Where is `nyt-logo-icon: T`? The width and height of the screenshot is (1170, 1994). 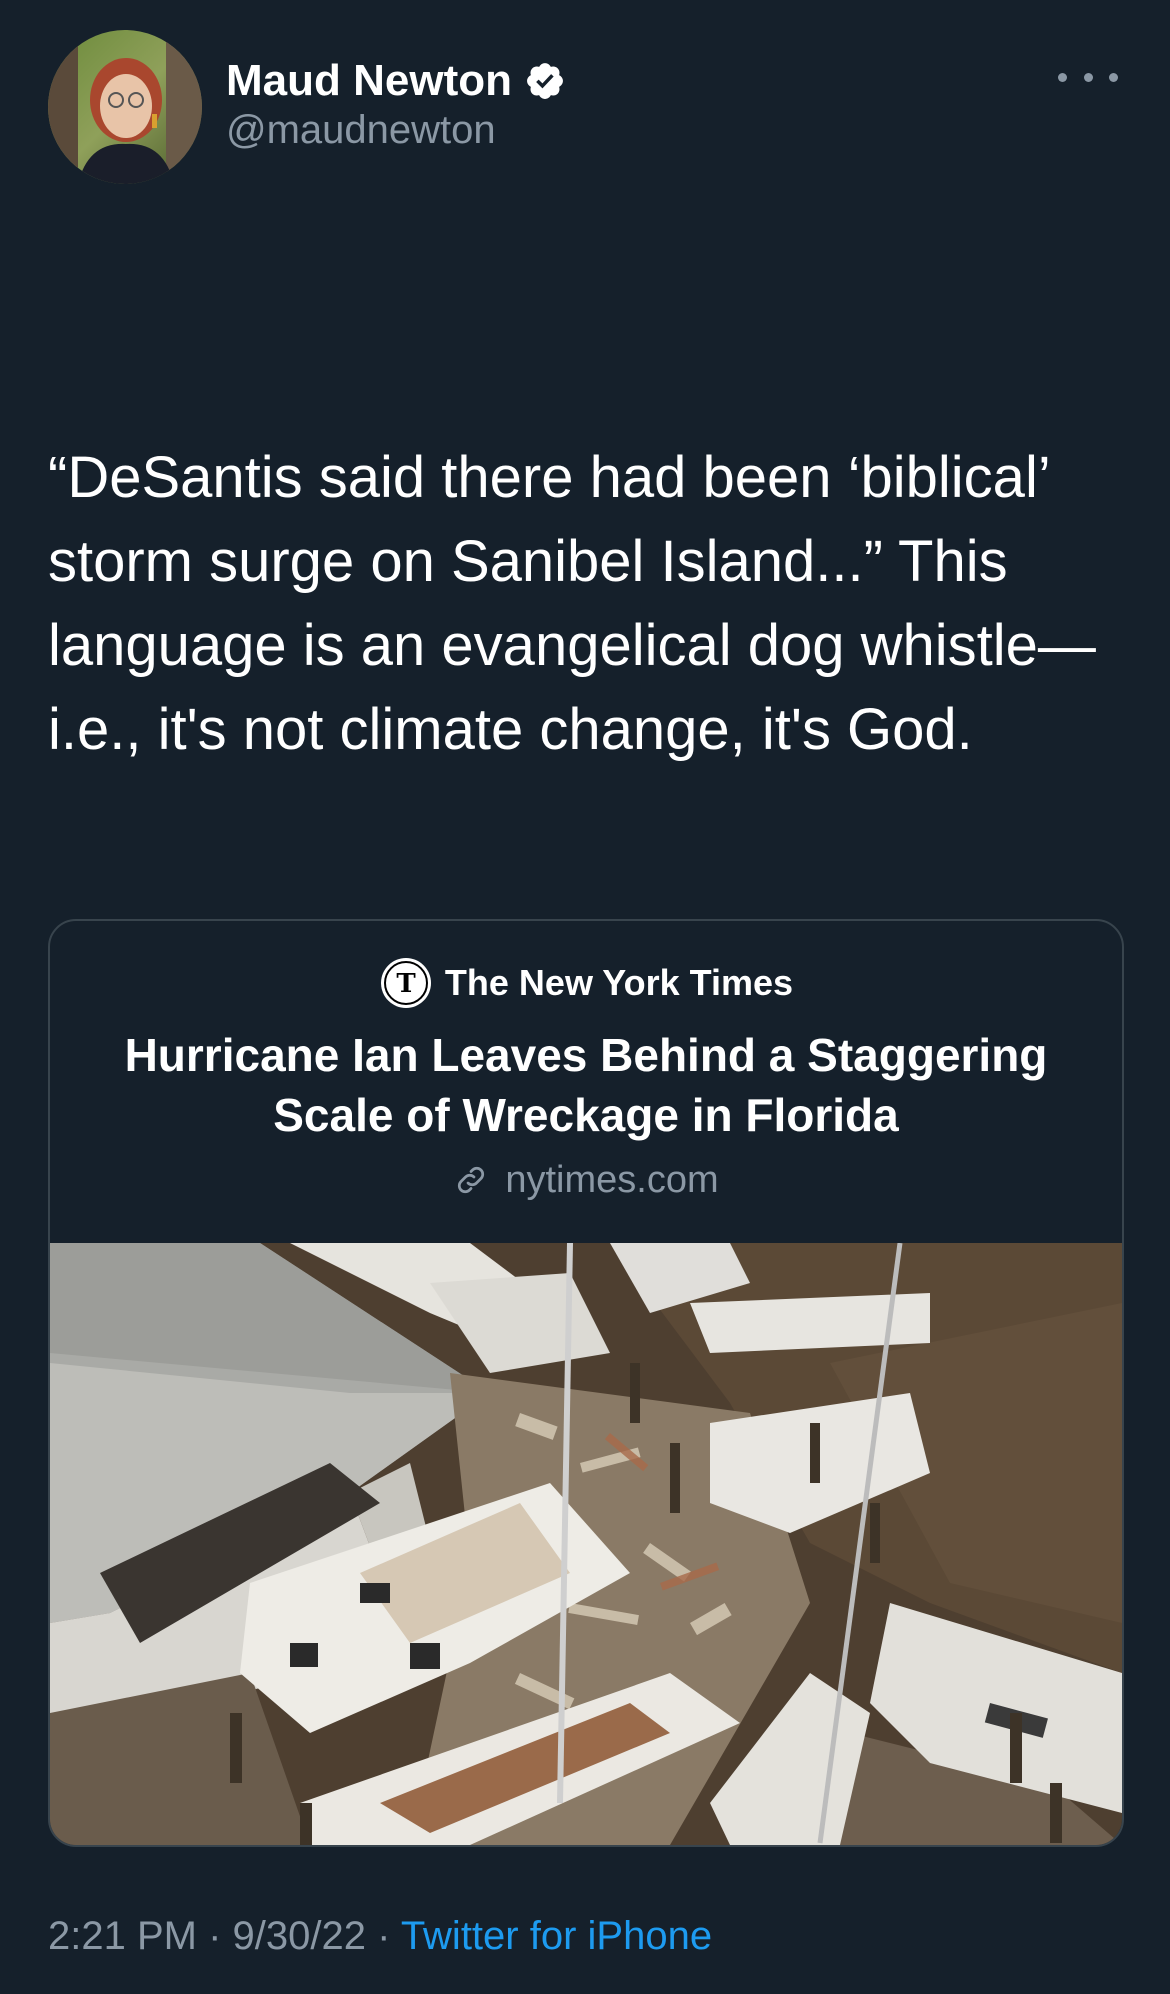 nyt-logo-icon: T is located at coordinates (405, 983).